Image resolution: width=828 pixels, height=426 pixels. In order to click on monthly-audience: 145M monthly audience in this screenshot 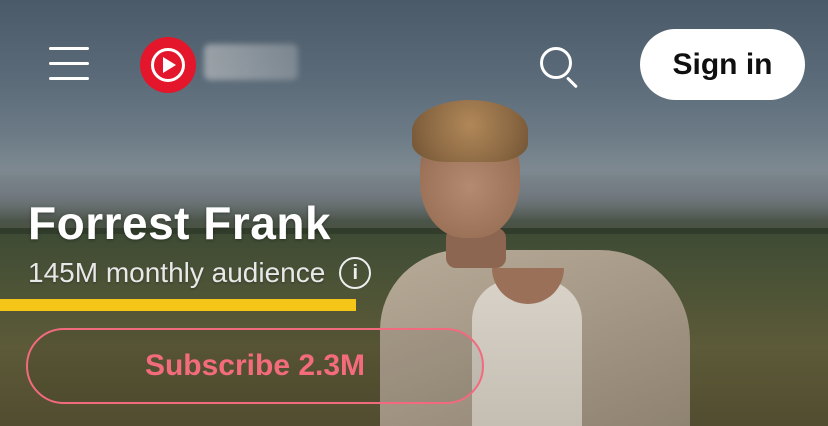, I will do `click(177, 272)`.